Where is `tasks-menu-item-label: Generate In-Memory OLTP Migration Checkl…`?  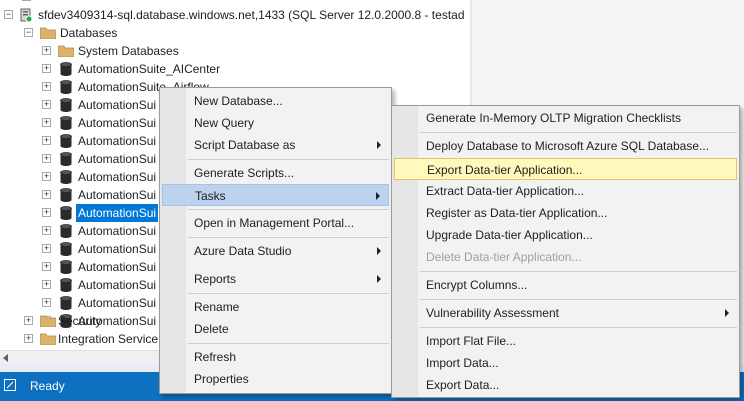
tasks-menu-item-label: Generate In-Memory OLTP Migration Checkl… is located at coordinates (553, 118).